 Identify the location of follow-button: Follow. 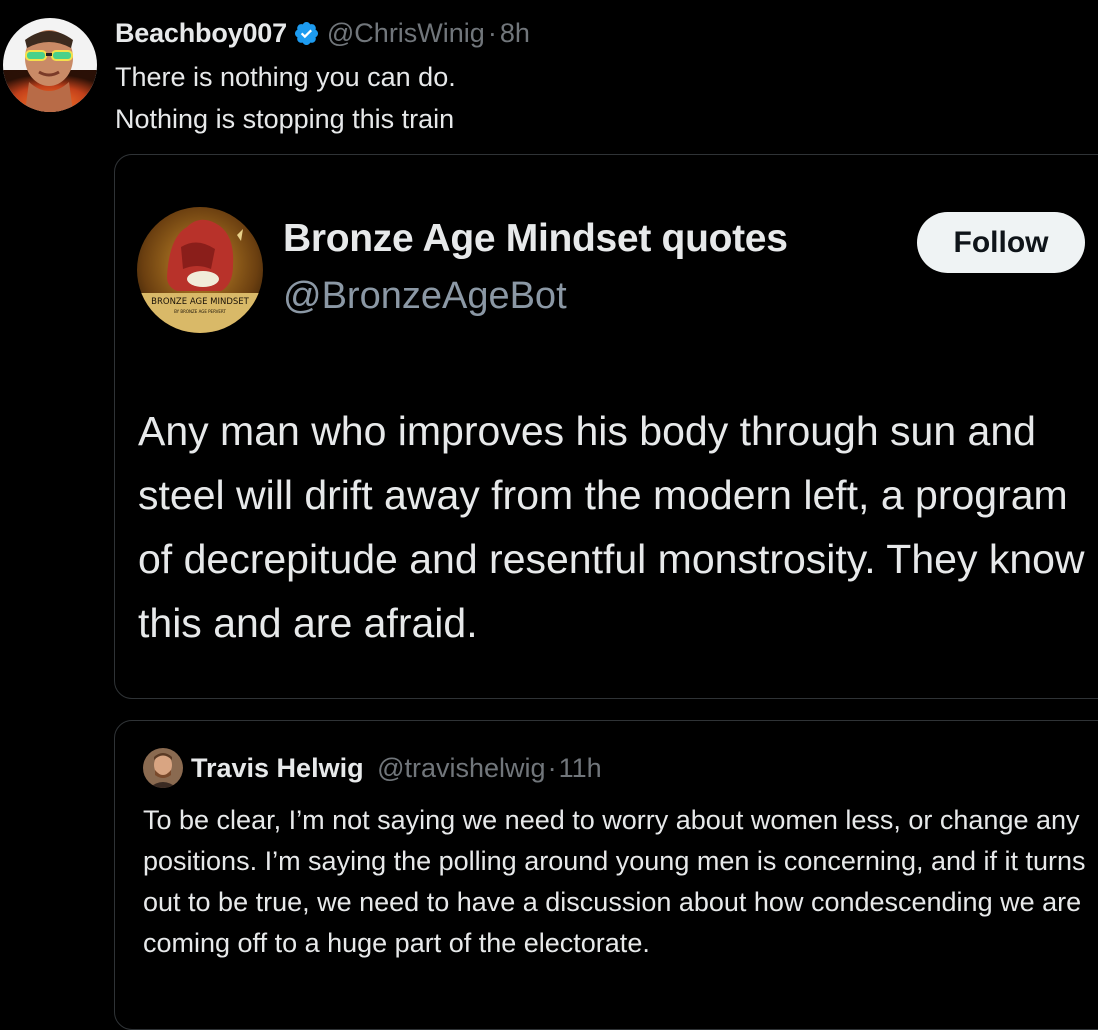
(1001, 242).